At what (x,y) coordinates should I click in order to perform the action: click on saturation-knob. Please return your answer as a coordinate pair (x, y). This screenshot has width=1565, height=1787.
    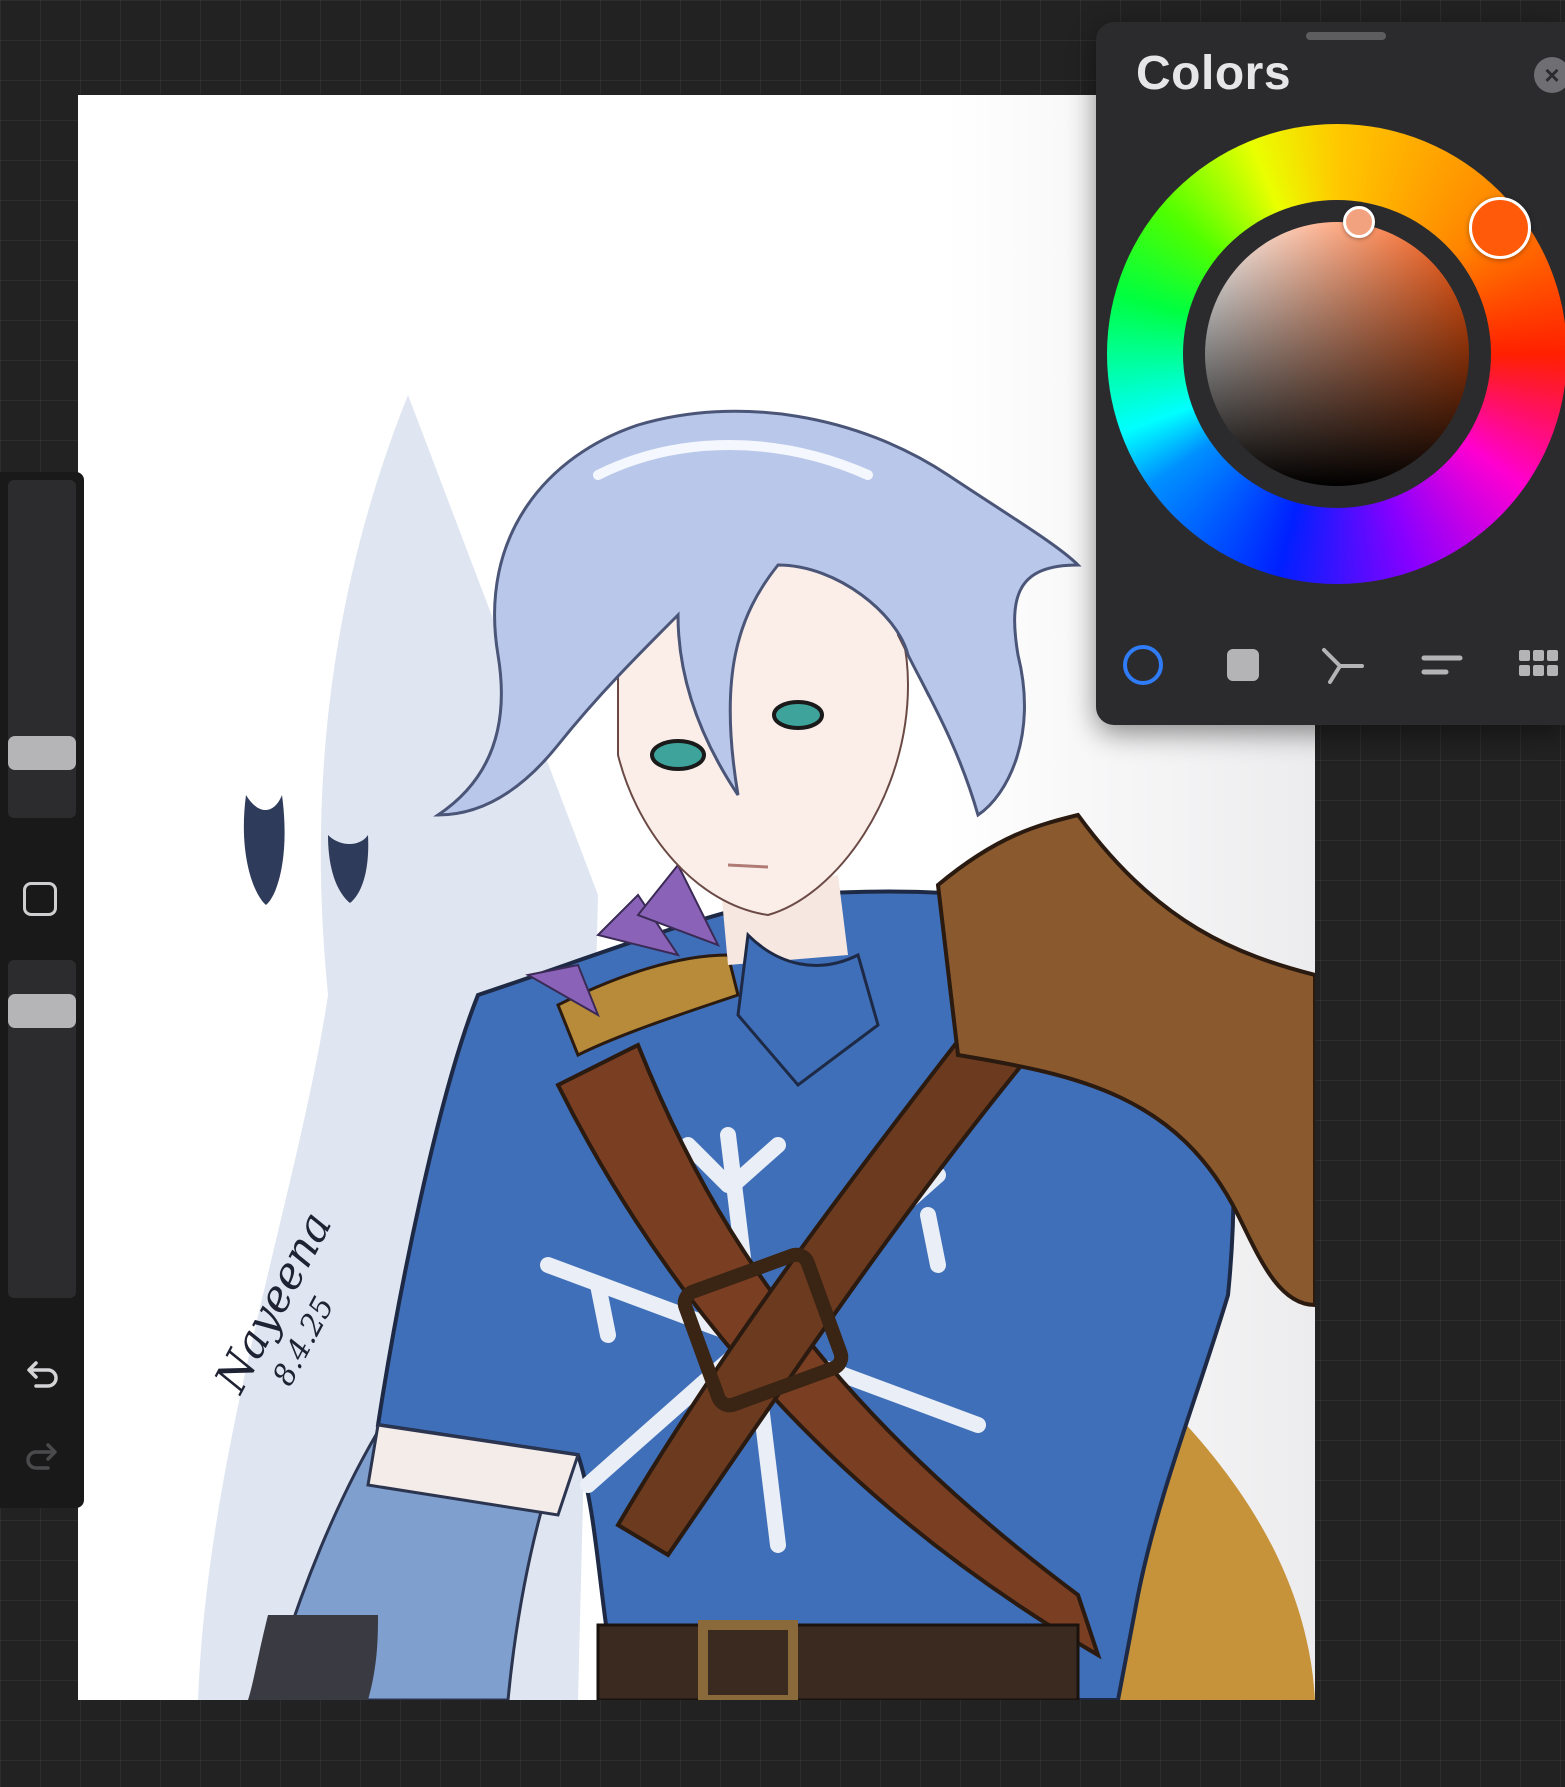
    Looking at the image, I should click on (1359, 222).